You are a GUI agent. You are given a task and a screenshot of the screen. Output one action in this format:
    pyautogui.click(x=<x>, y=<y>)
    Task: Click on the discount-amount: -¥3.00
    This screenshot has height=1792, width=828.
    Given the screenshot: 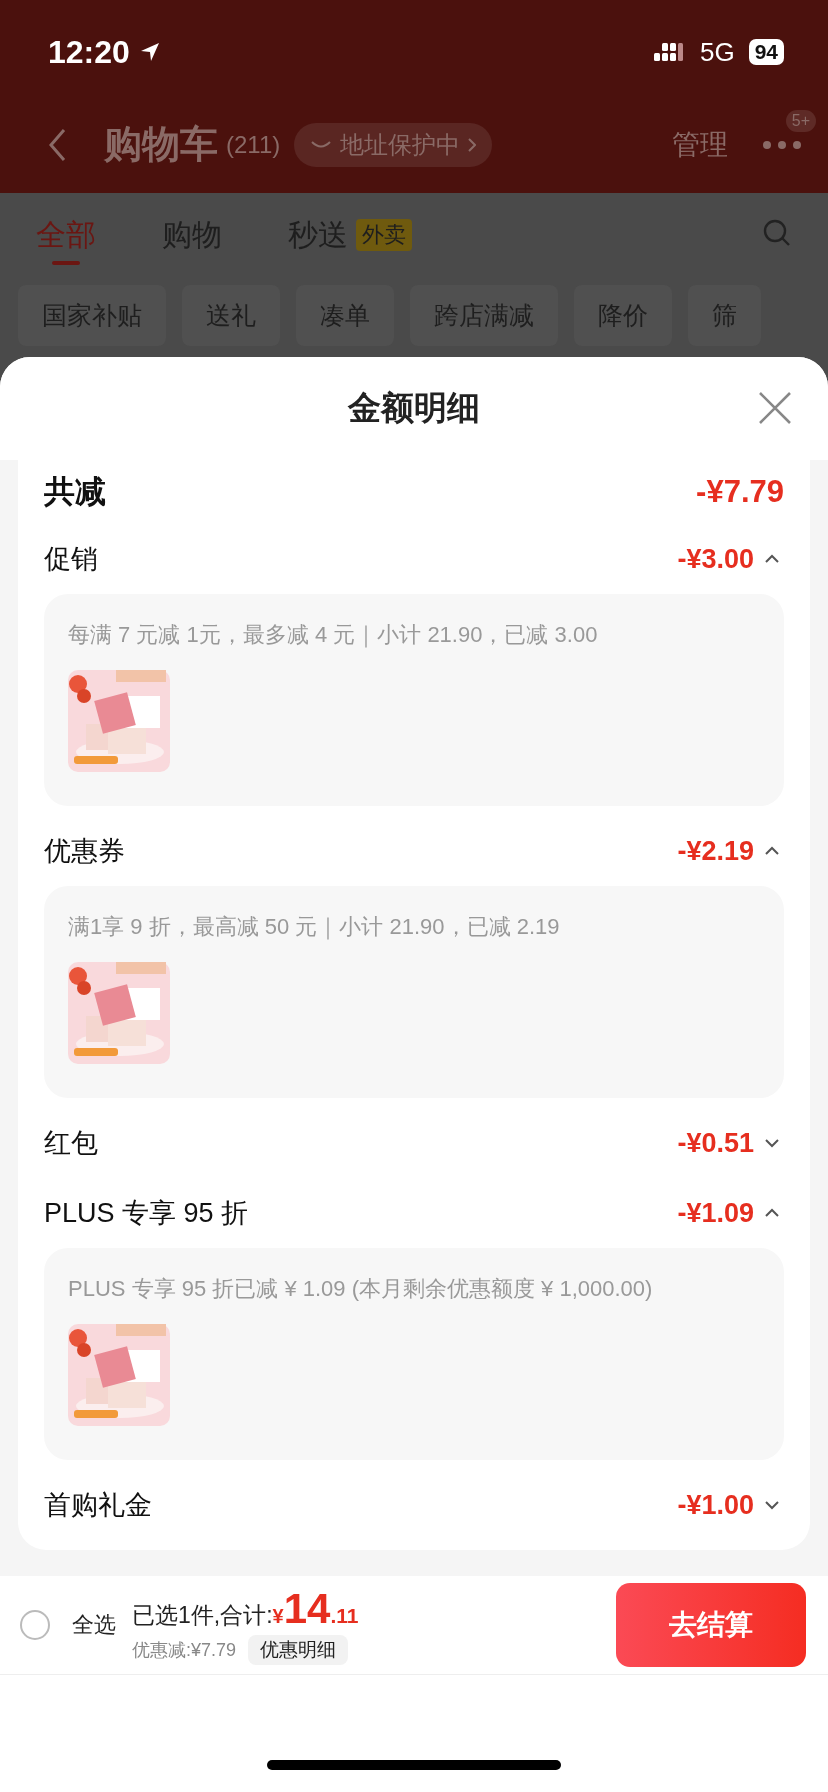 What is the action you would take?
    pyautogui.click(x=715, y=559)
    